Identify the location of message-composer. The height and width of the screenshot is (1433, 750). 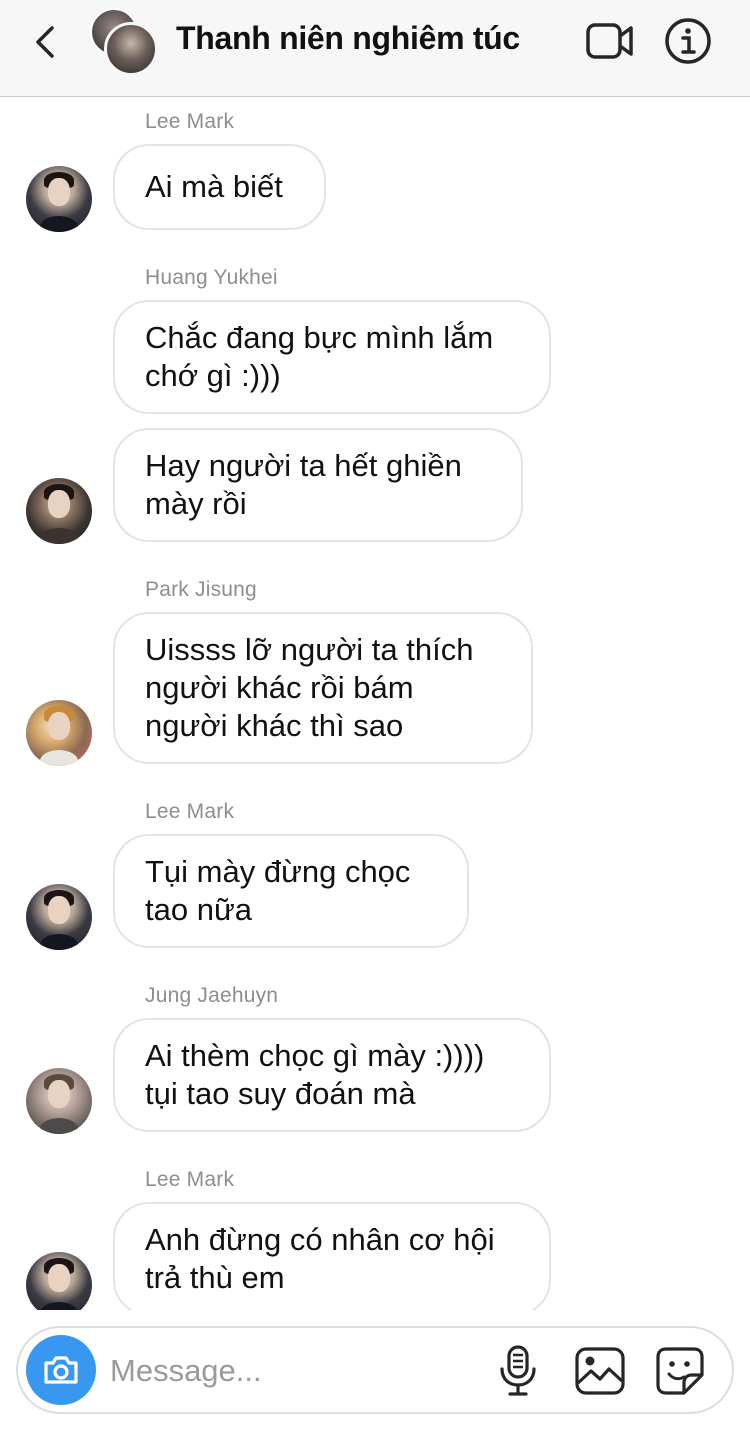
(375, 1370).